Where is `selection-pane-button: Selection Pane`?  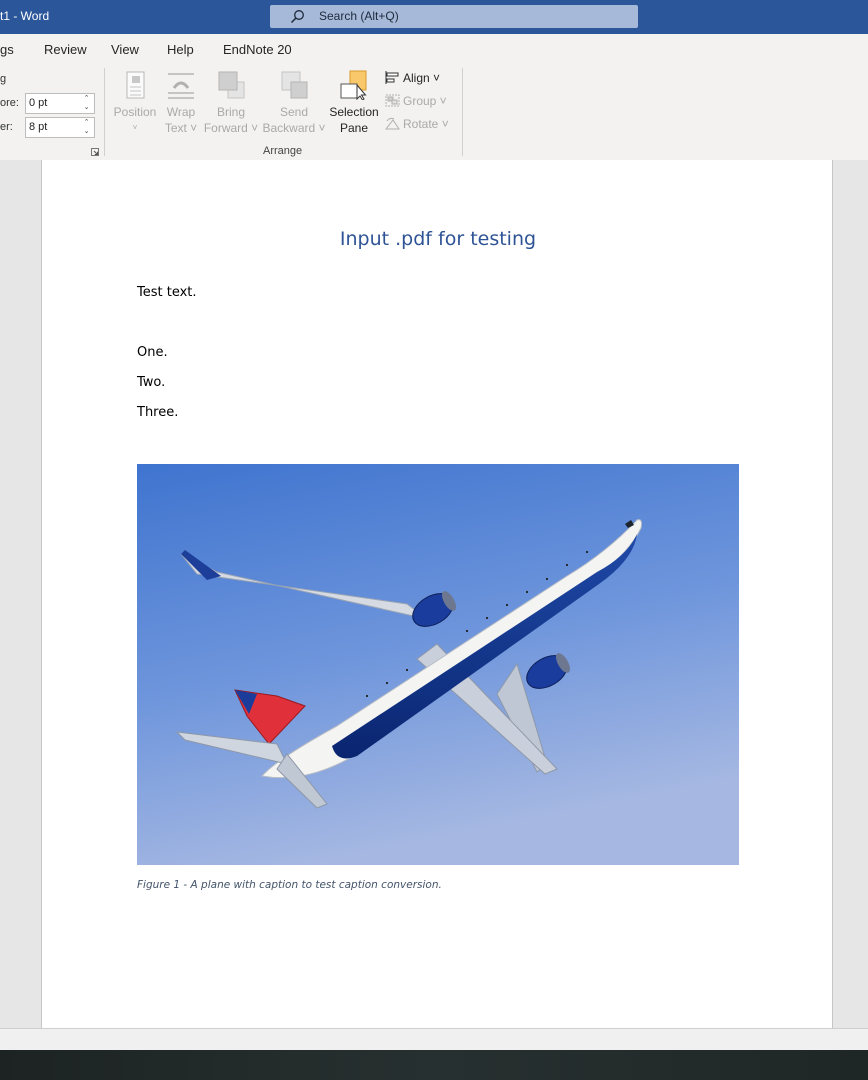 selection-pane-button: Selection Pane is located at coordinates (354, 103).